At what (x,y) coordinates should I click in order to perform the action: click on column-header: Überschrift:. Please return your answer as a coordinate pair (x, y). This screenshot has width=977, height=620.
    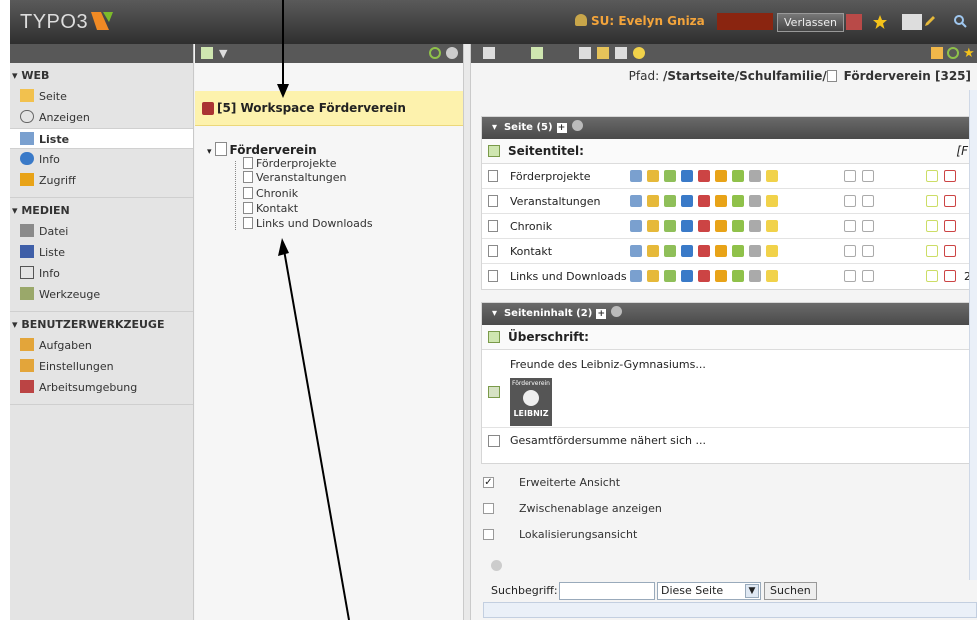
    Looking at the image, I should click on (728, 337).